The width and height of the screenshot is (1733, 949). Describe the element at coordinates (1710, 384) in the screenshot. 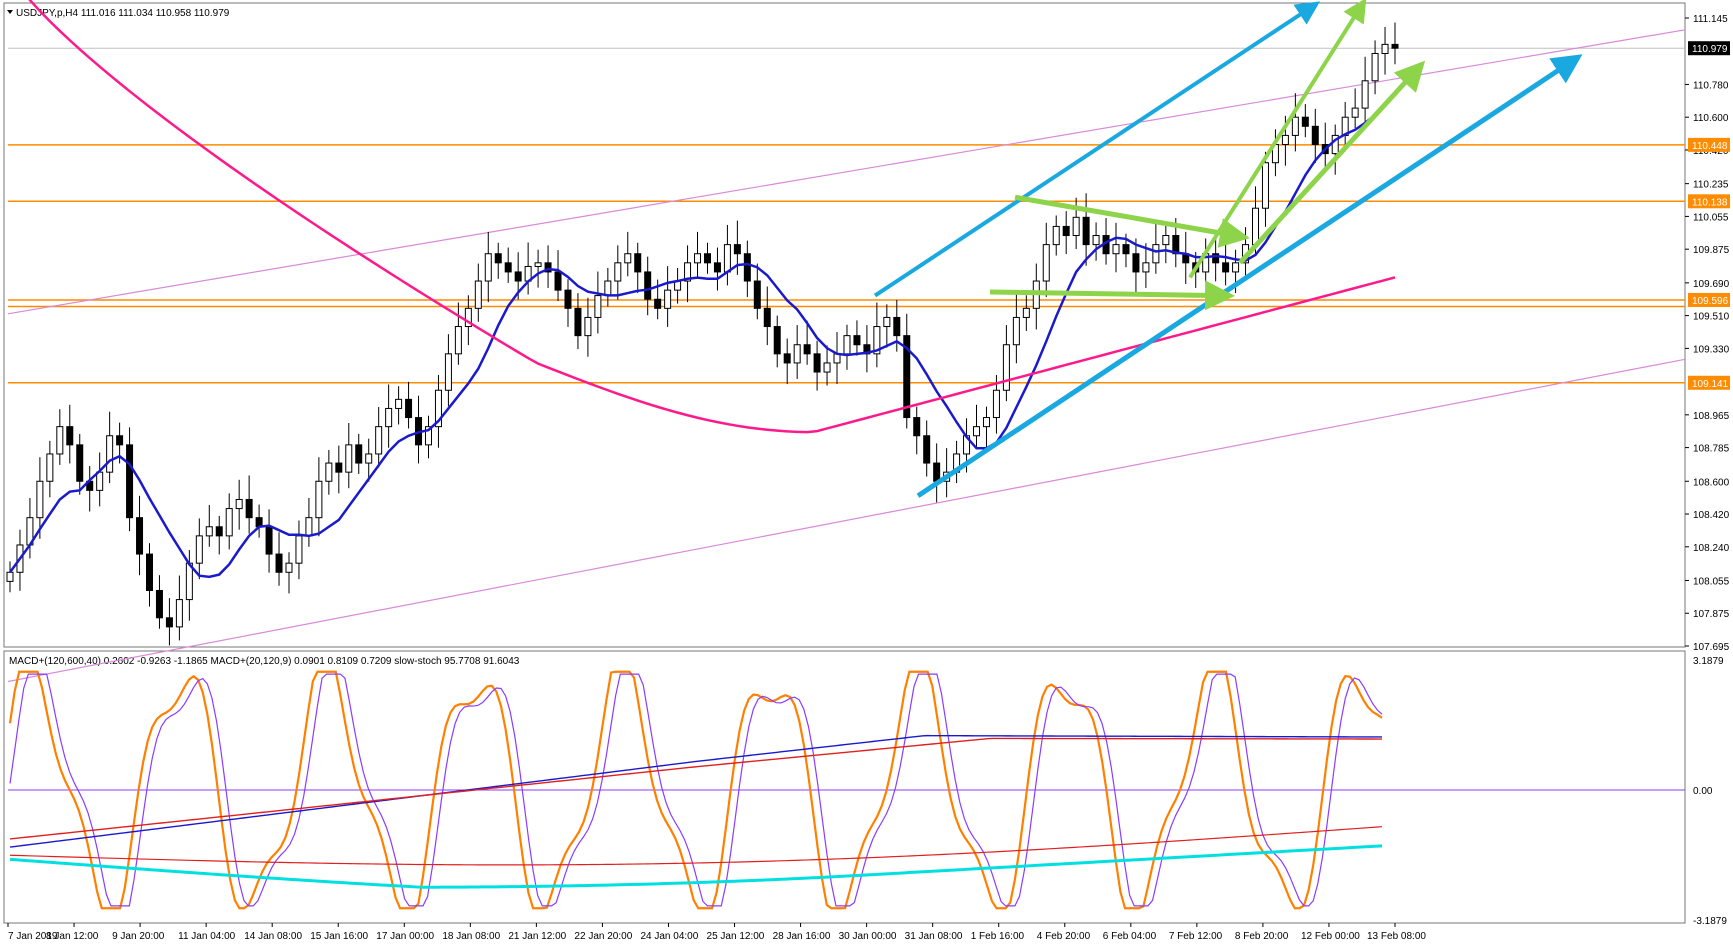

I see `price-label: 109.141` at that location.